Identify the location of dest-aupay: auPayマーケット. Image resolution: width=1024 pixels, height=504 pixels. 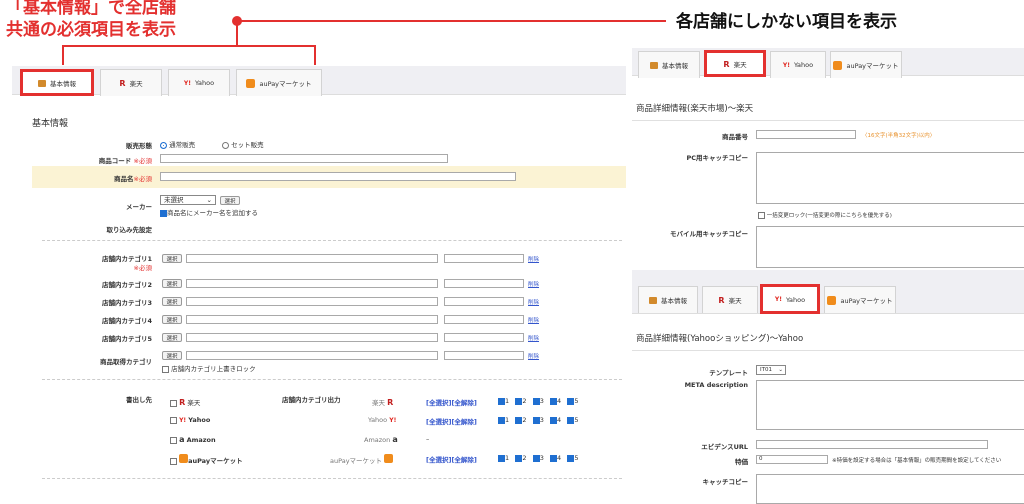
(206, 459).